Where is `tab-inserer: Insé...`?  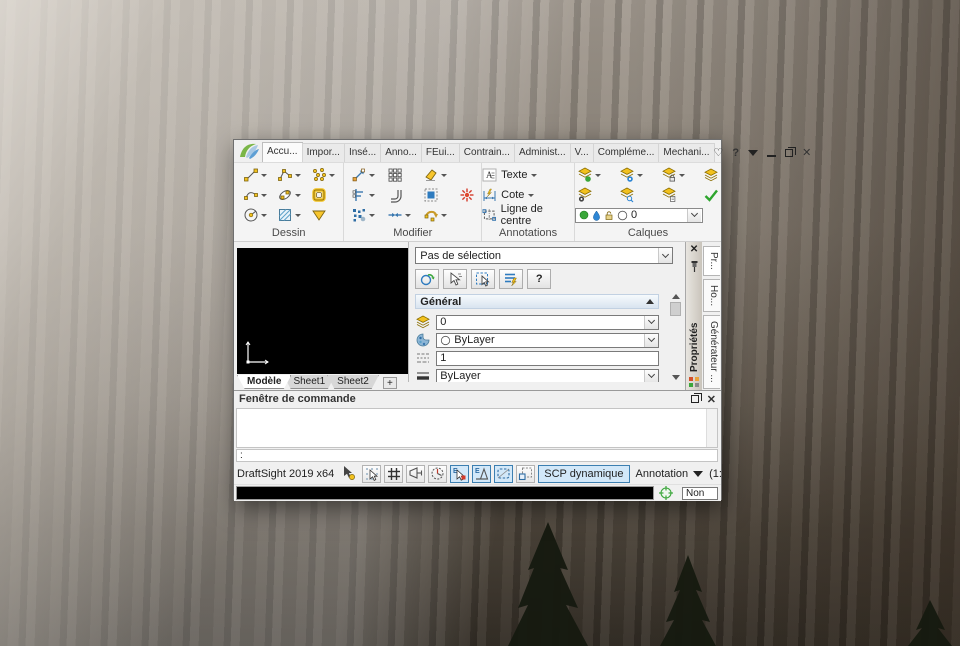 tab-inserer: Insé... is located at coordinates (362, 152).